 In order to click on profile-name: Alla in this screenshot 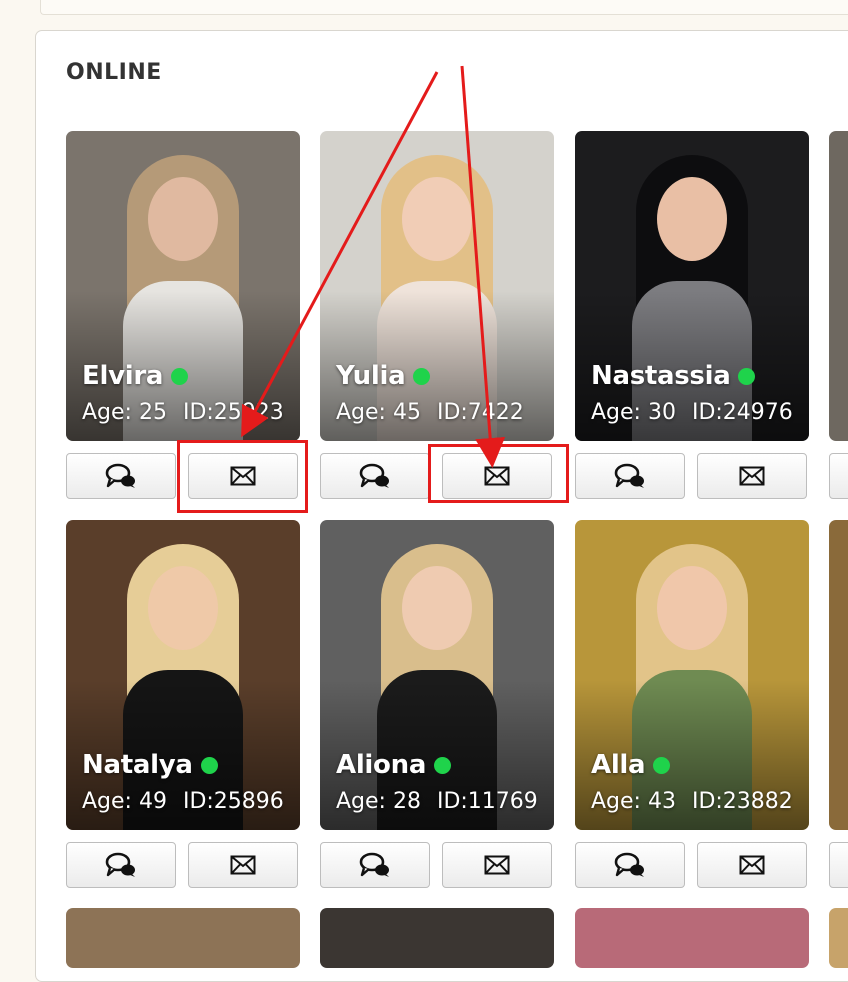, I will do `click(618, 765)`.